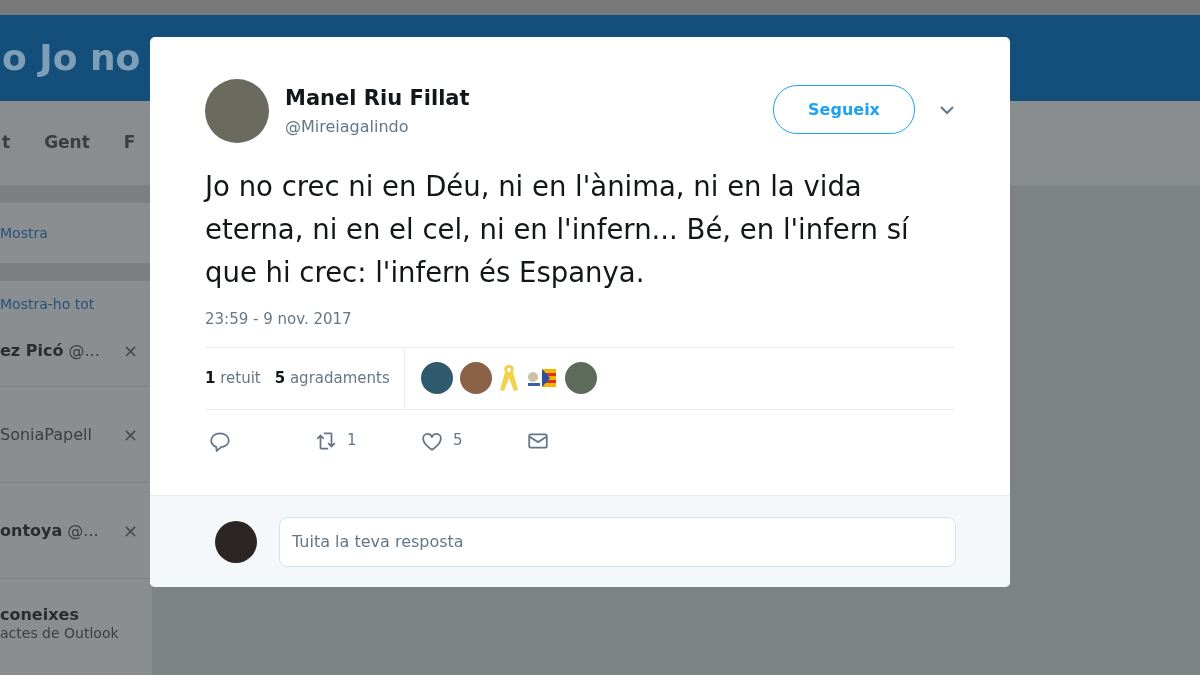  Describe the element at coordinates (60, 633) in the screenshot. I see `section-subtitle: actes de Outlook` at that location.